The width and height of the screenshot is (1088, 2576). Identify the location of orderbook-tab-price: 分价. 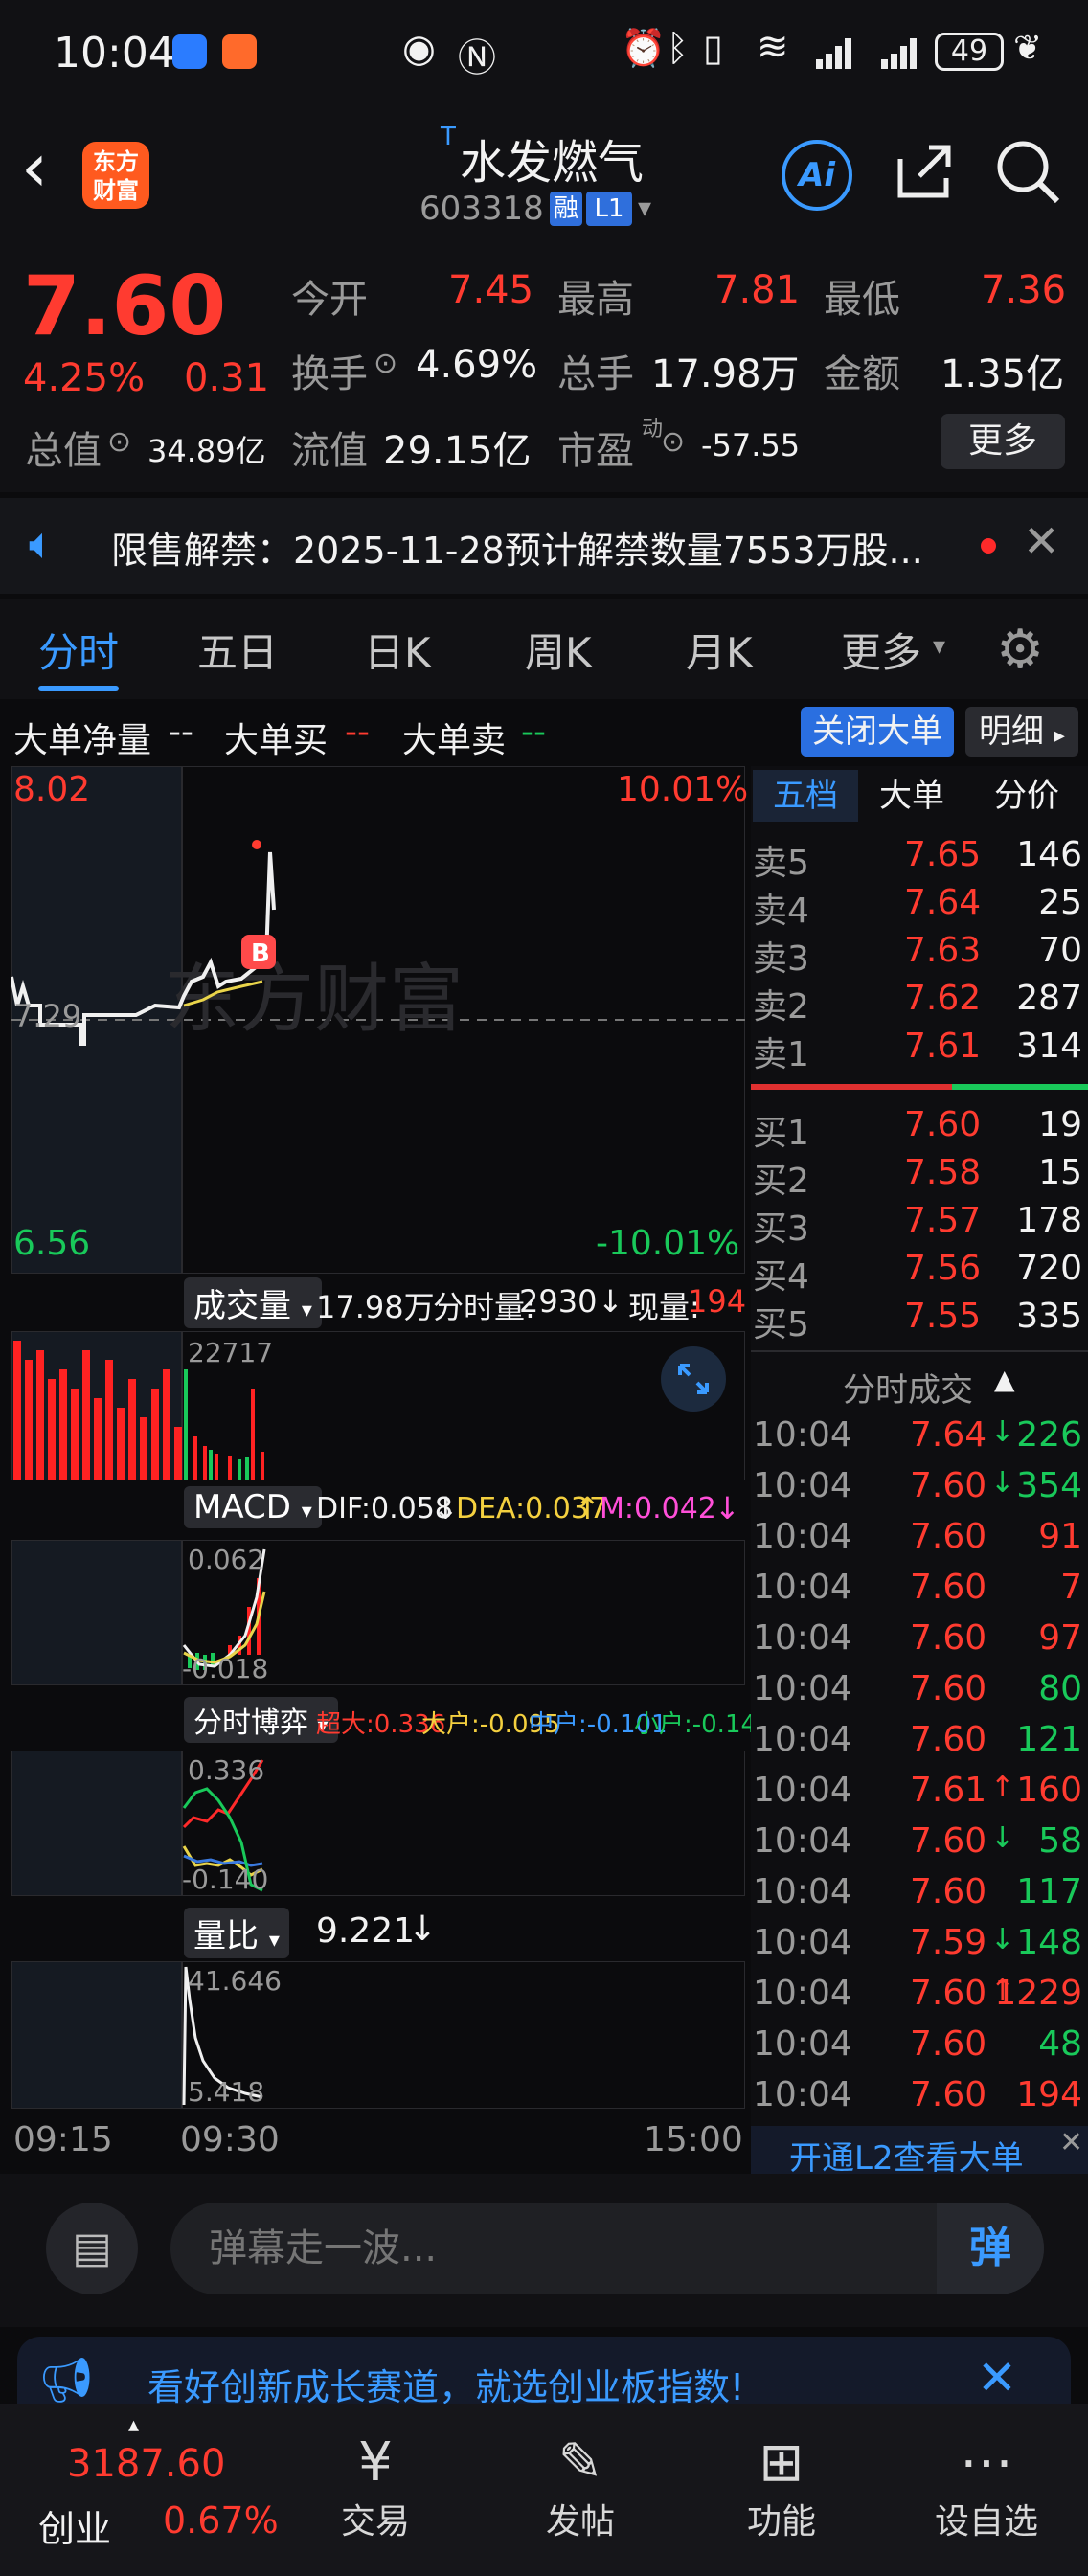
(1026, 796).